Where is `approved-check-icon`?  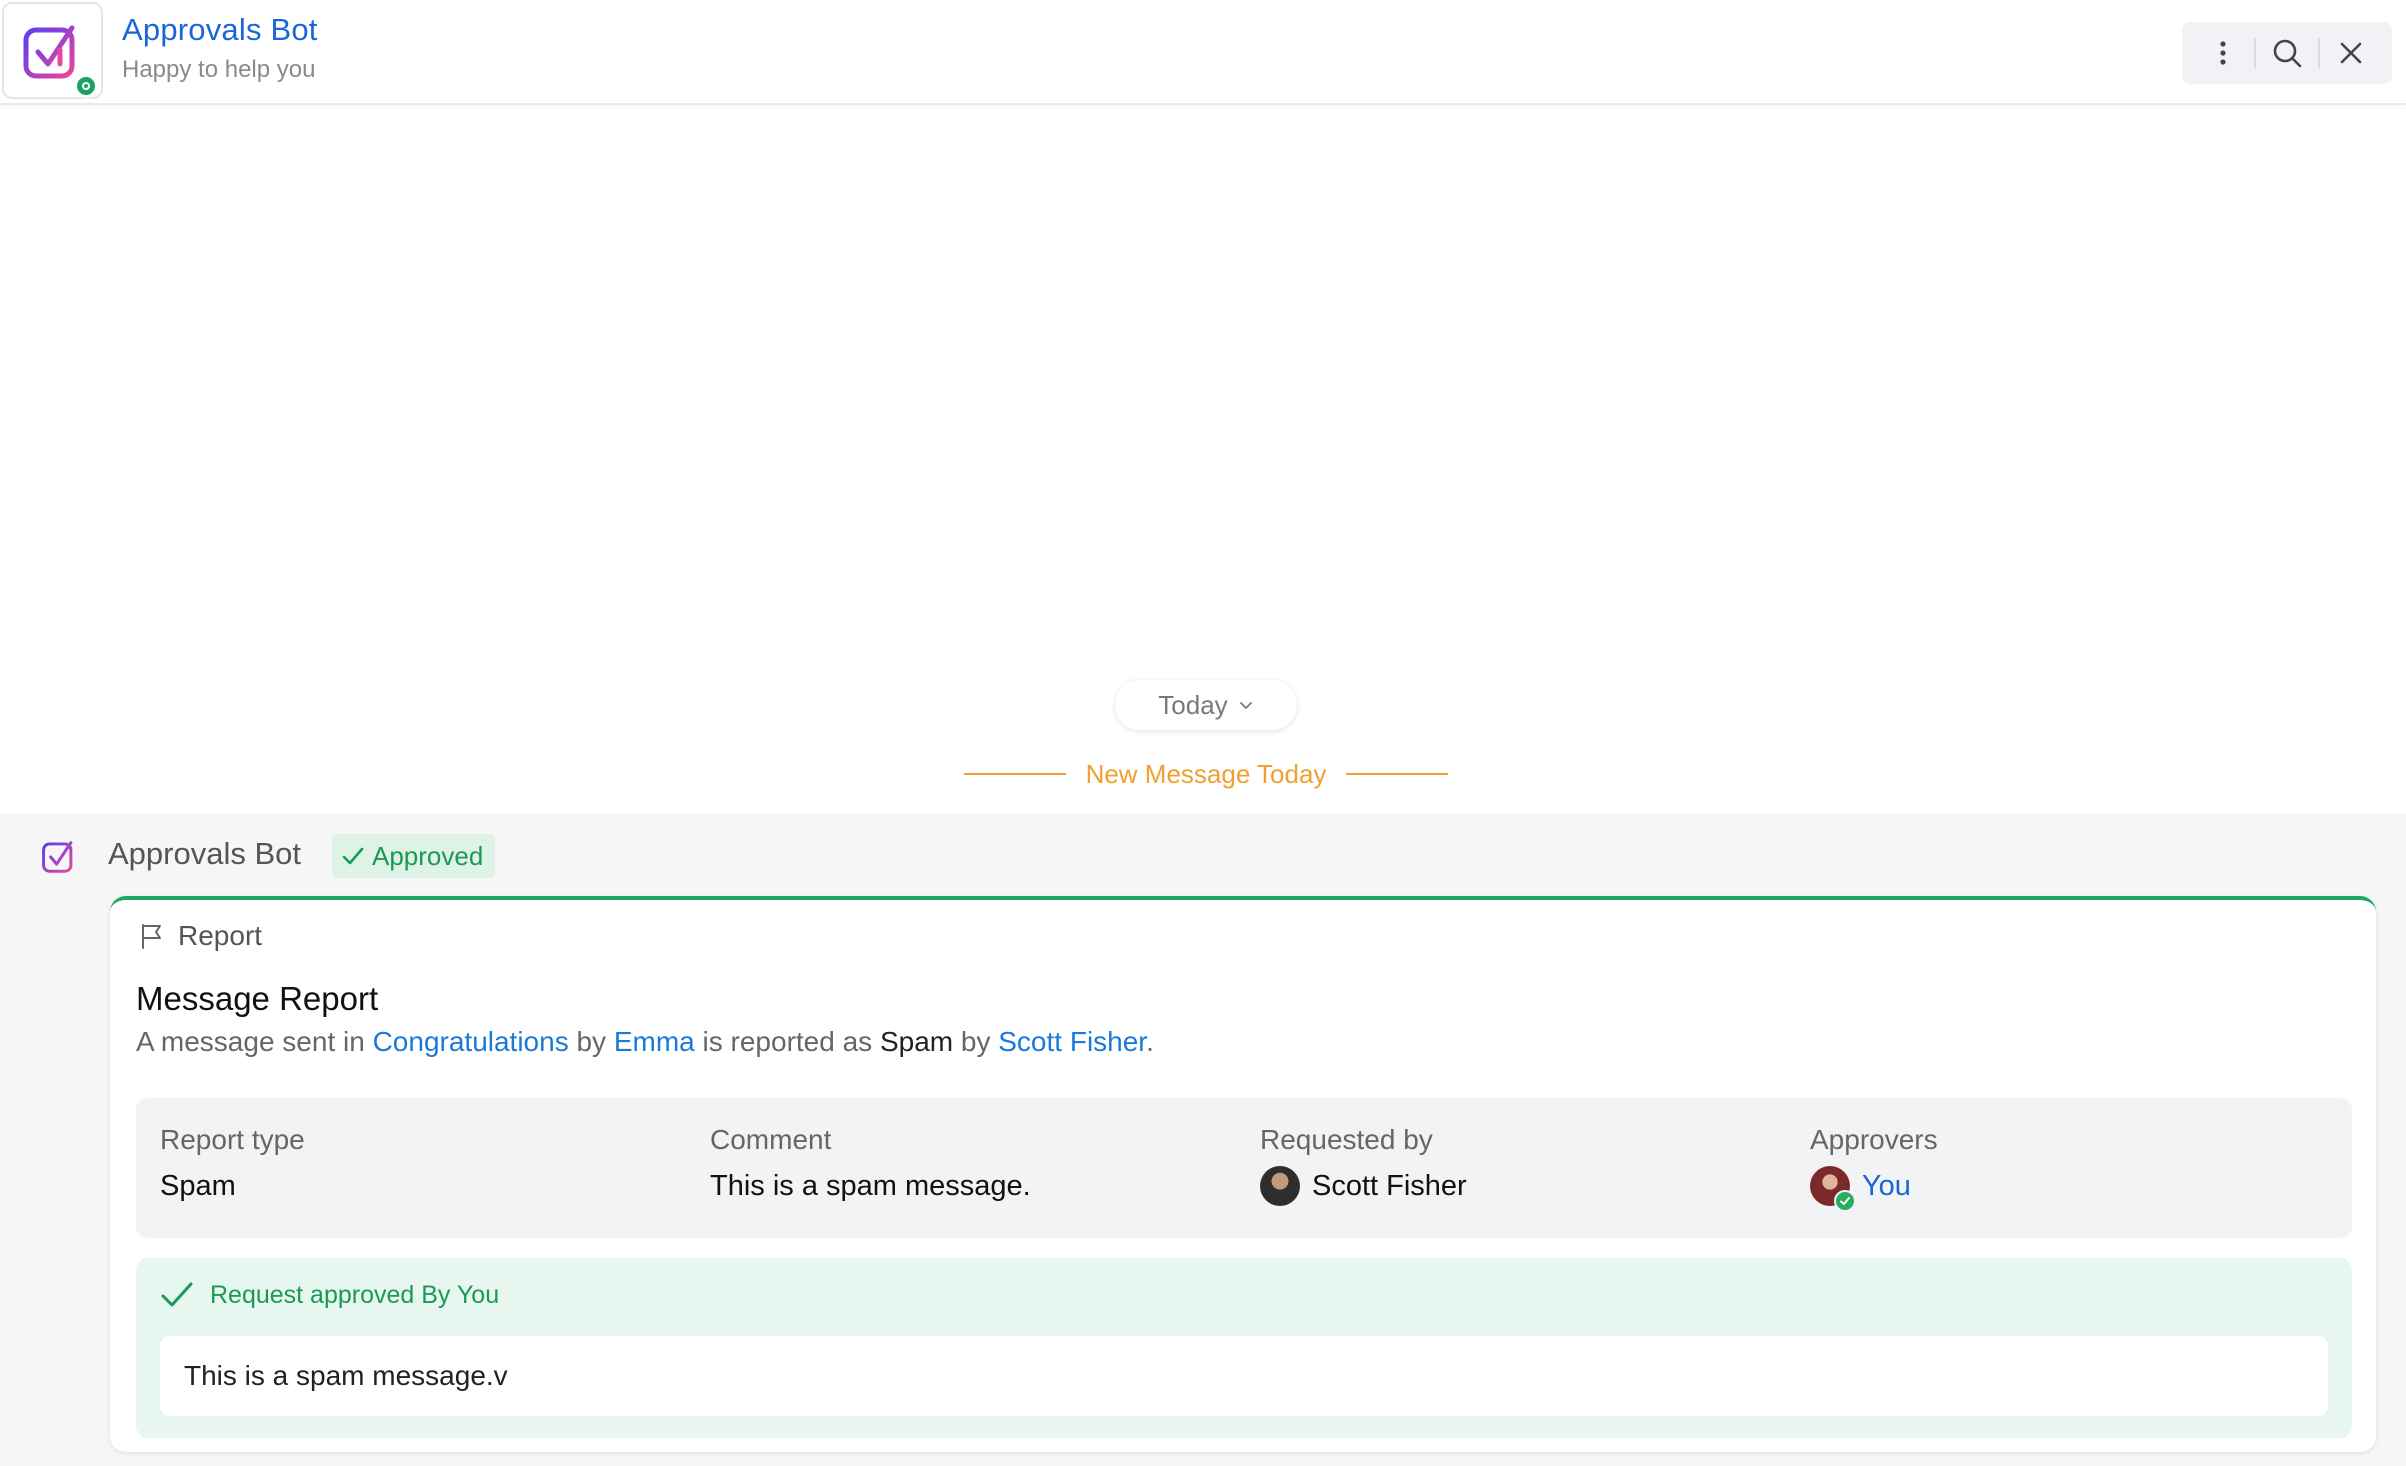 approved-check-icon is located at coordinates (1845, 1201).